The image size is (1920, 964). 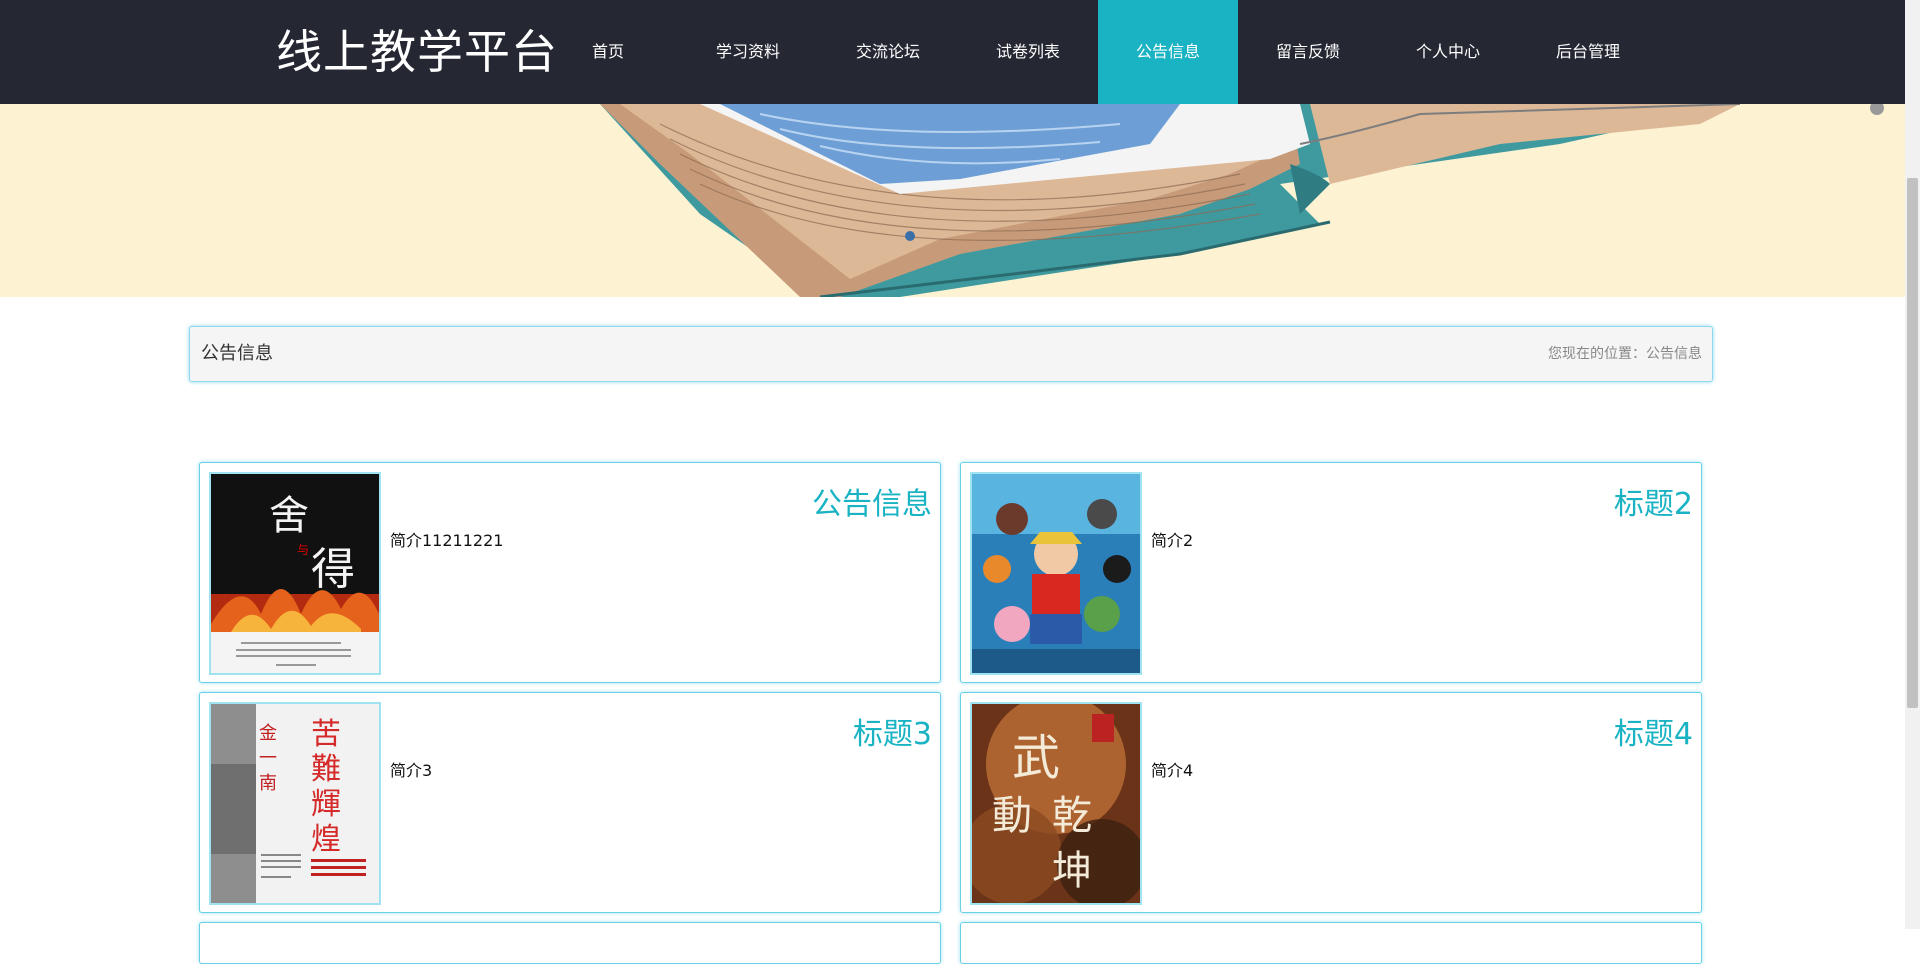 What do you see at coordinates (326, 734) in the screenshot?
I see `svg-text: 苦` at bounding box center [326, 734].